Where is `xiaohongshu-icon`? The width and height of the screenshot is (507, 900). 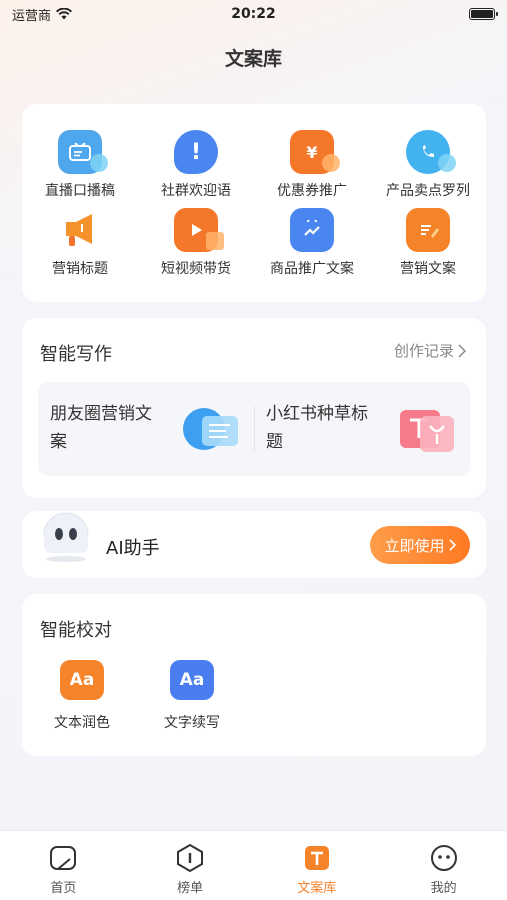
xiaohongshu-icon is located at coordinates (427, 431).